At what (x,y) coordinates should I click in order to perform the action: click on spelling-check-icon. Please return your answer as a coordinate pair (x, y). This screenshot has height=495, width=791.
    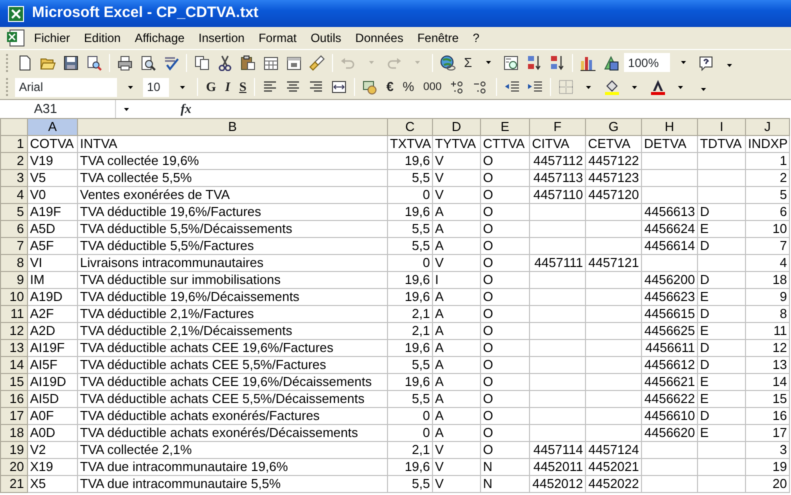
    Looking at the image, I should click on (171, 62).